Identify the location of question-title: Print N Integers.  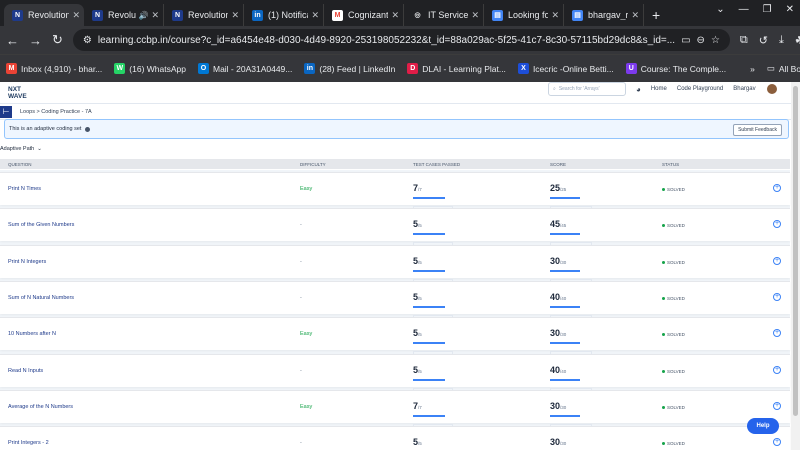
(27, 262).